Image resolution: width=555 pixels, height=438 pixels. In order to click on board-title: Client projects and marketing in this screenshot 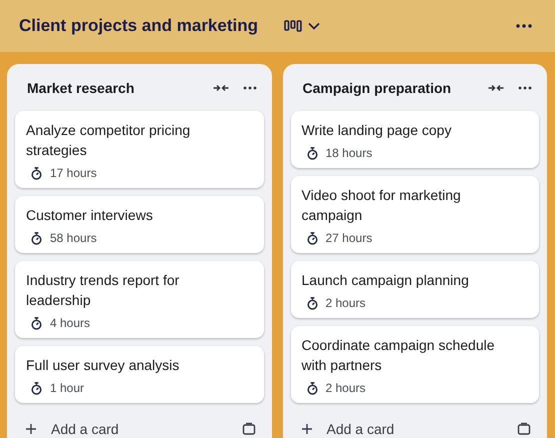, I will do `click(138, 26)`.